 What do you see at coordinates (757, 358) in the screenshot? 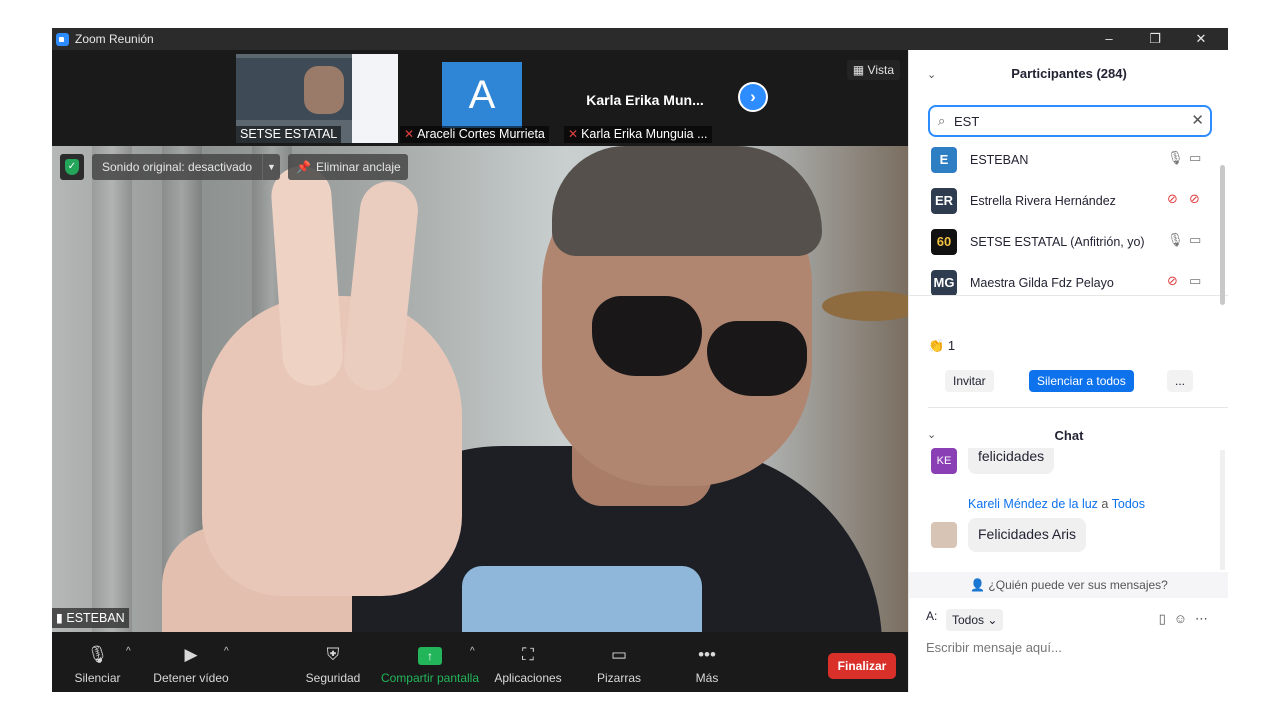
I see `sunglasses-right-lens` at bounding box center [757, 358].